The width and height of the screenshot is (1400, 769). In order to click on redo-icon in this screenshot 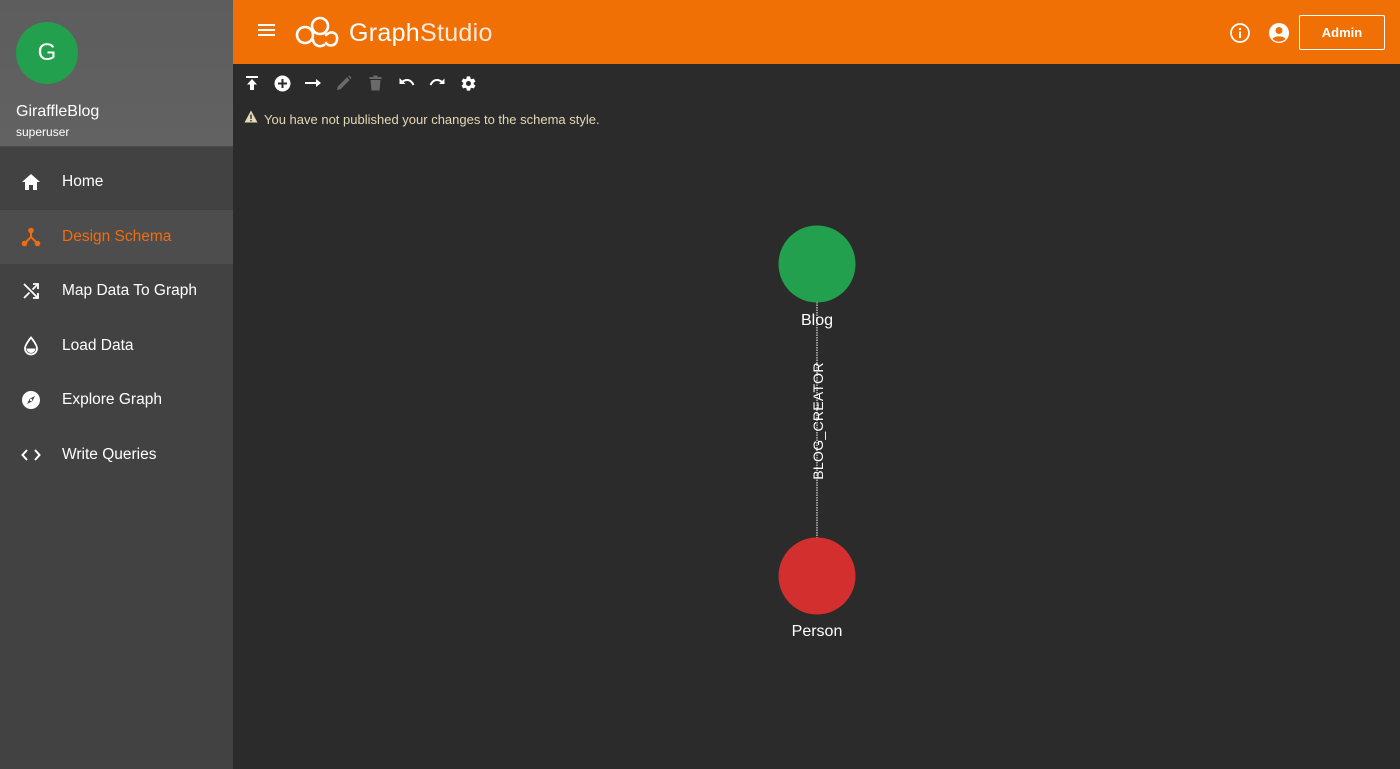, I will do `click(437, 83)`.